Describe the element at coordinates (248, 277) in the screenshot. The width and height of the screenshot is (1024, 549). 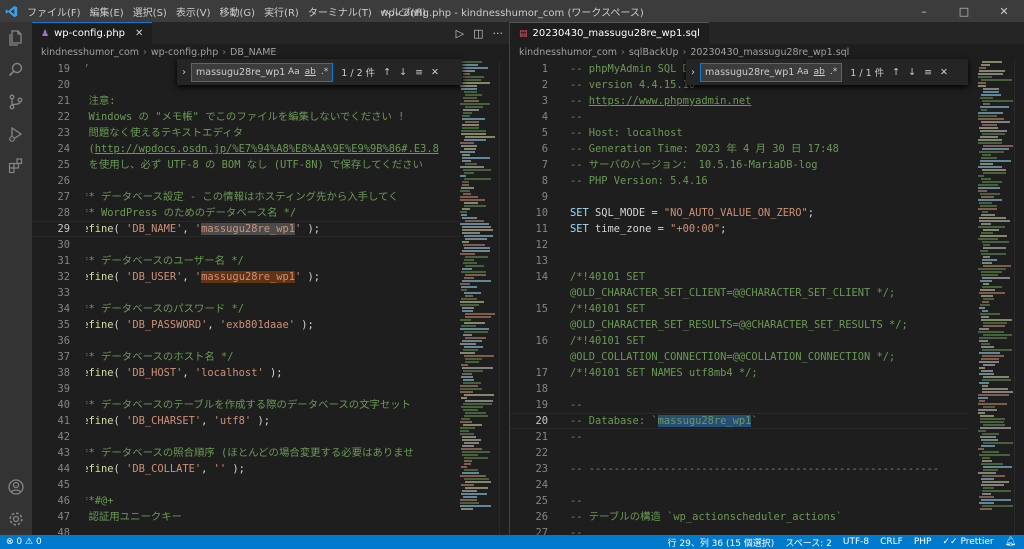
I see `code-token: massugu28re_wp1` at that location.